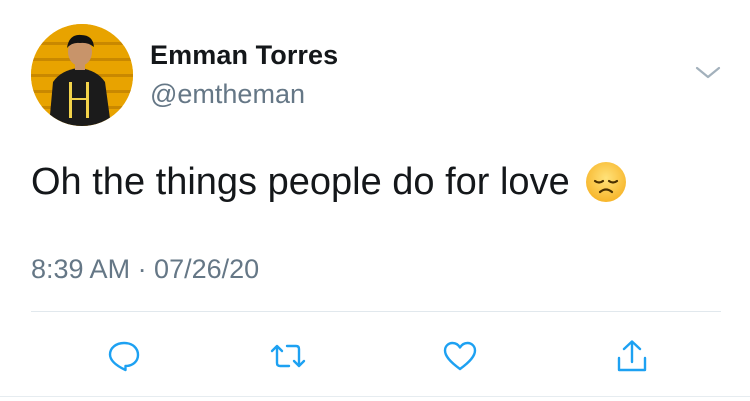 Image resolution: width=750 pixels, height=401 pixels. I want to click on chevron-down-icon, so click(708, 72).